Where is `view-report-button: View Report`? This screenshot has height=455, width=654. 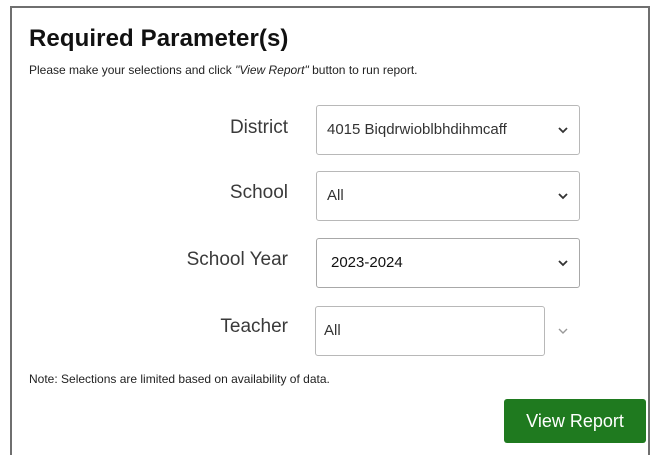 view-report-button: View Report is located at coordinates (575, 421).